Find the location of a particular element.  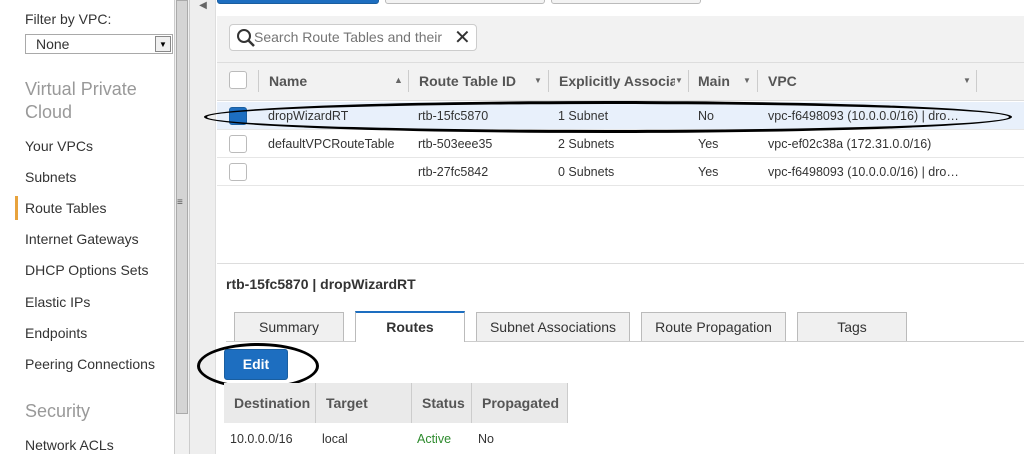

tab-route-propagation: Route Propagation is located at coordinates (713, 326).